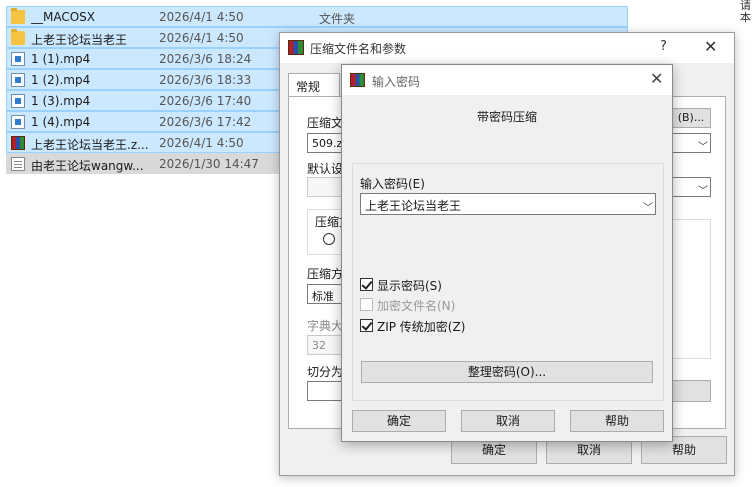 This screenshot has width=752, height=487. What do you see at coordinates (745, 12) in the screenshot?
I see `clipped-edge-text: 请本` at bounding box center [745, 12].